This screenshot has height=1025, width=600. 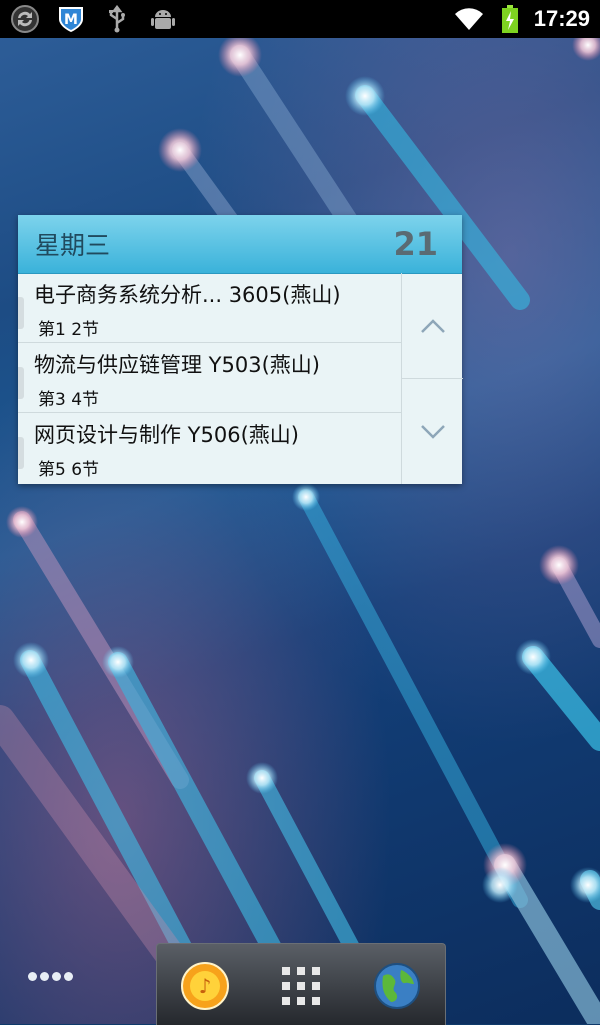 What do you see at coordinates (209, 308) in the screenshot?
I see `list-item: 电子商务系统分析... 3605(燕山) 第1 2节` at bounding box center [209, 308].